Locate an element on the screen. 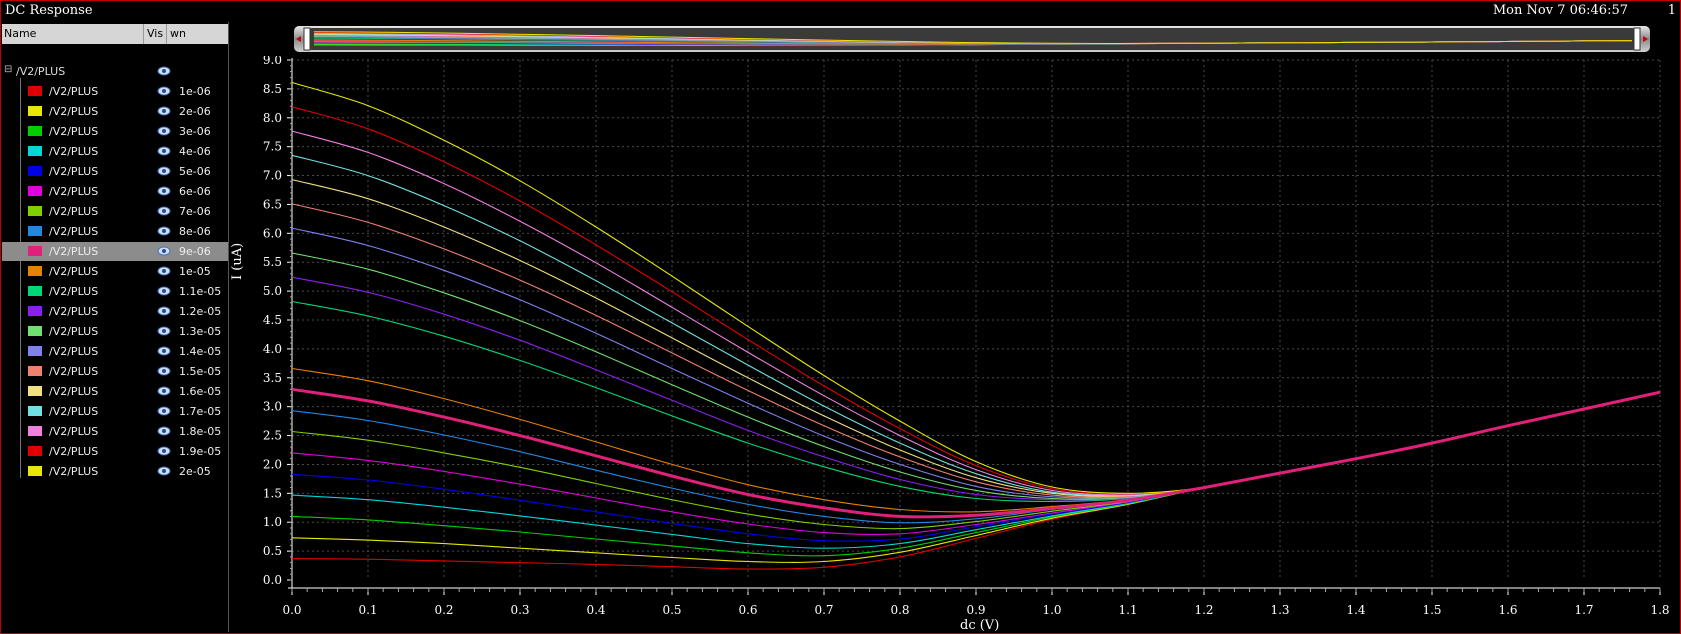  y-tick-label: 4.5 is located at coordinates (272, 320).